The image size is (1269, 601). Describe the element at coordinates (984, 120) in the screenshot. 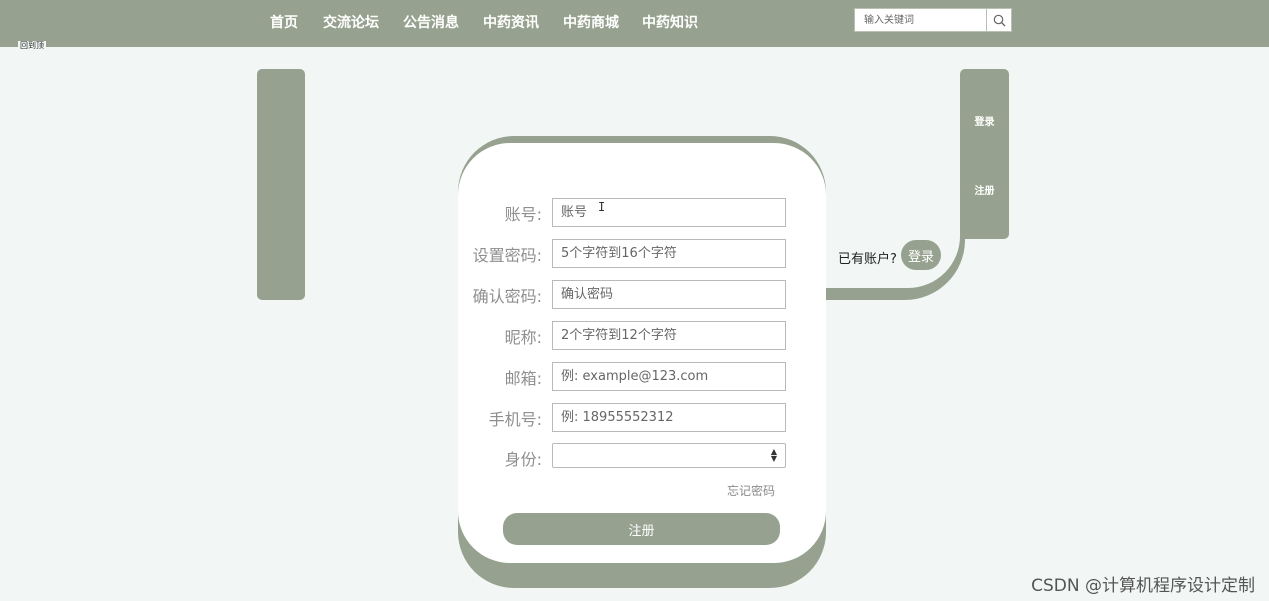

I see `side-login-link: 登录` at that location.